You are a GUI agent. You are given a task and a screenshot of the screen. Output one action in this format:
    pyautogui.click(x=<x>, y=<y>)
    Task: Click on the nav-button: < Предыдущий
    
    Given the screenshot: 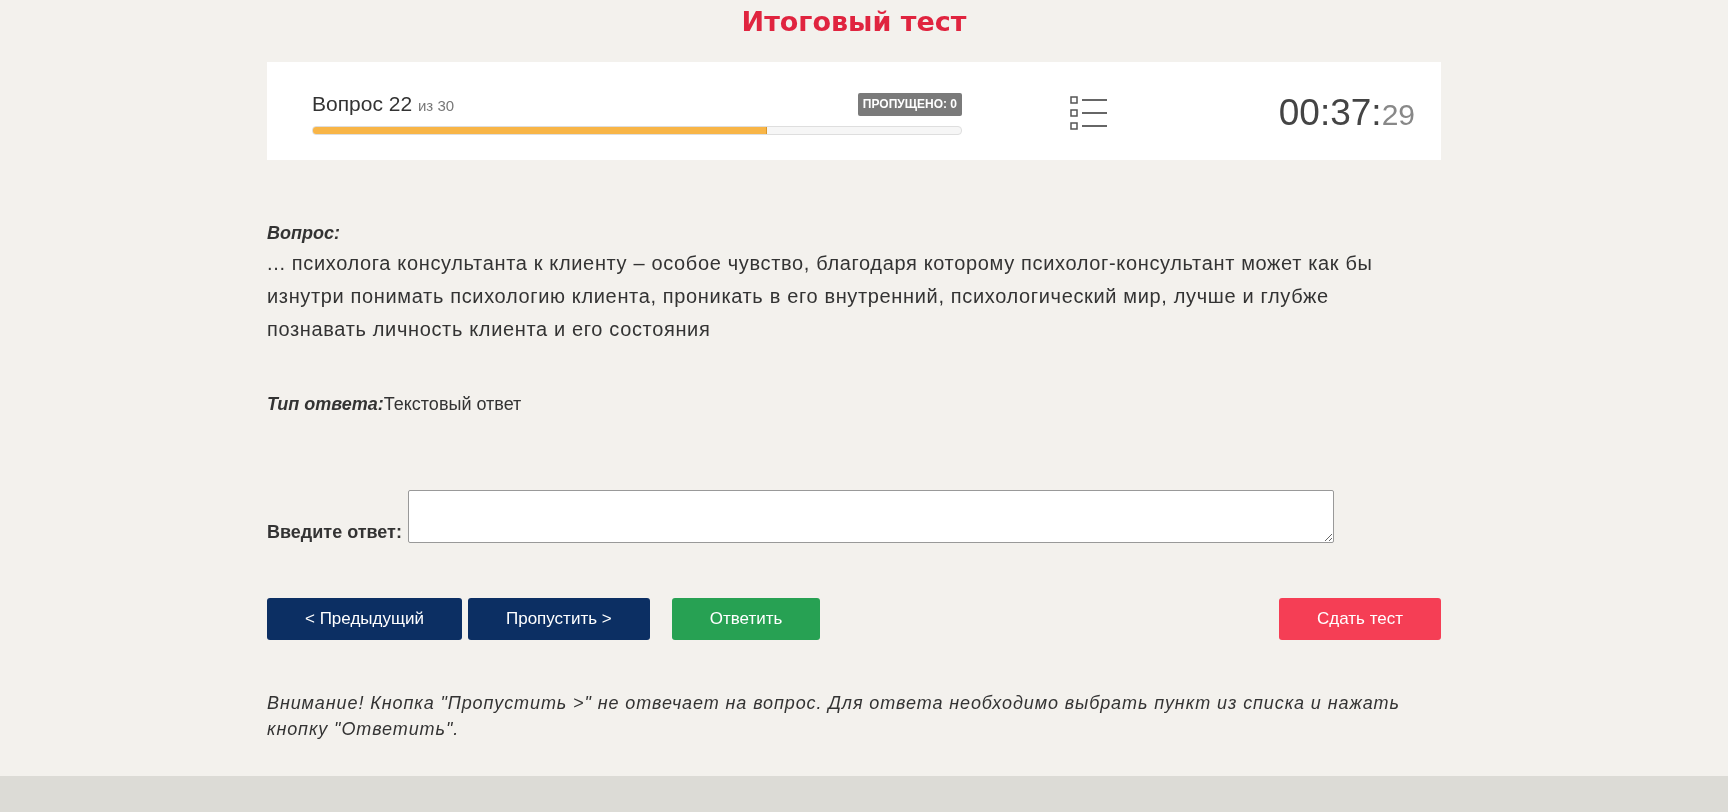 What is the action you would take?
    pyautogui.click(x=364, y=619)
    